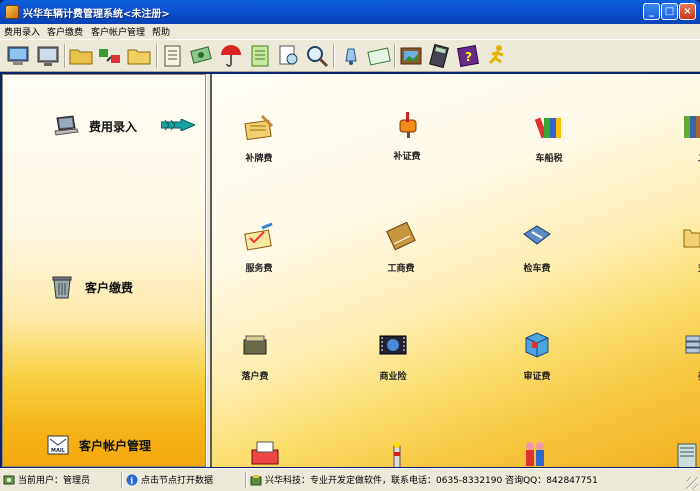 This screenshot has height=491, width=700. I want to click on fee-item-label: 交强, so click(674, 267).